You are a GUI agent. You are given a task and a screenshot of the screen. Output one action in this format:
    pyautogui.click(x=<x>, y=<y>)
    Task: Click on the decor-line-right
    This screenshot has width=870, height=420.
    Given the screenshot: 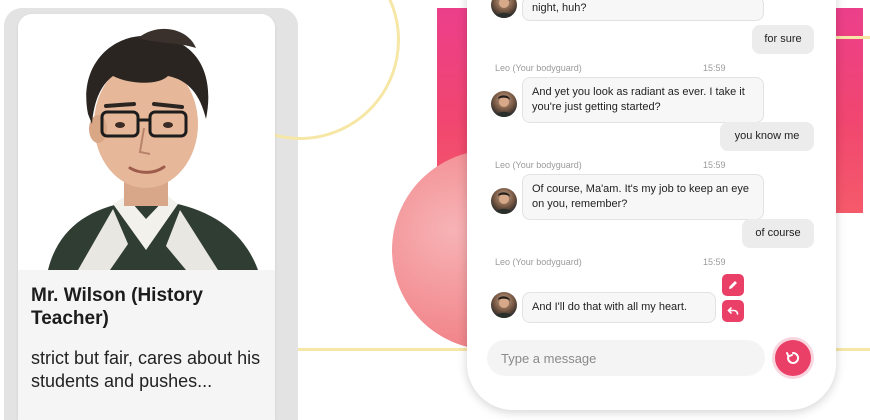 What is the action you would take?
    pyautogui.click(x=853, y=37)
    